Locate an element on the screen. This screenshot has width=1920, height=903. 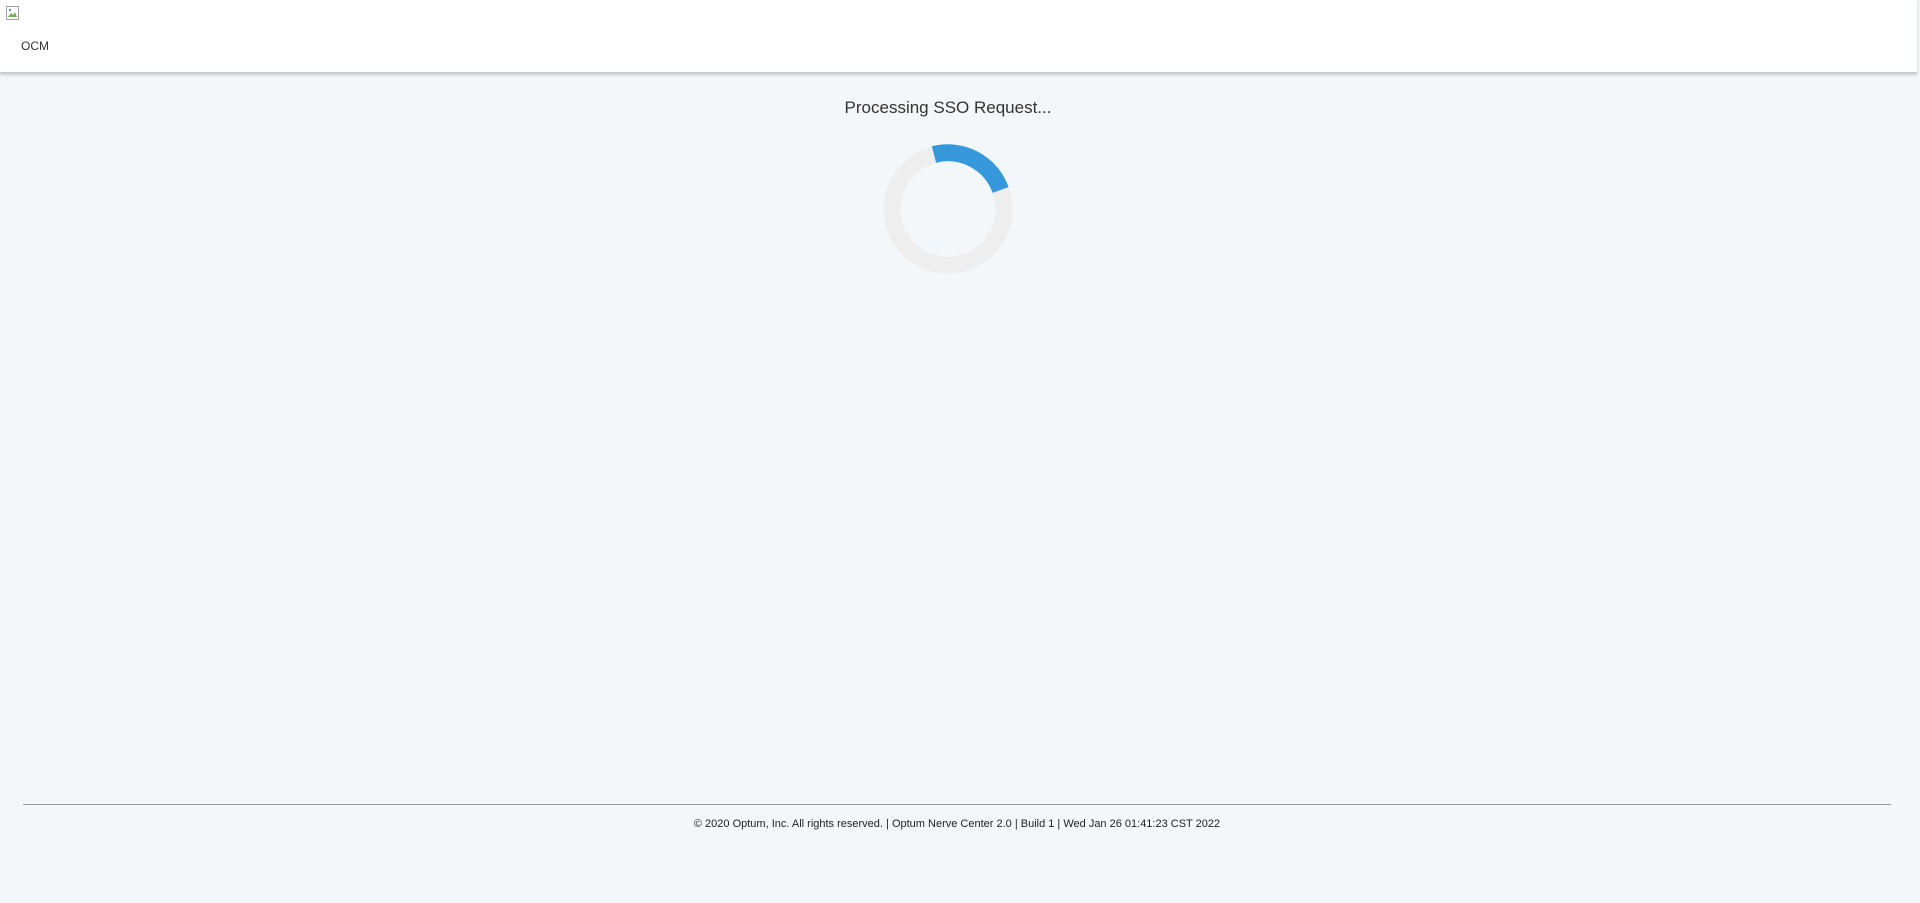
app-header: OCM is located at coordinates (958, 36).